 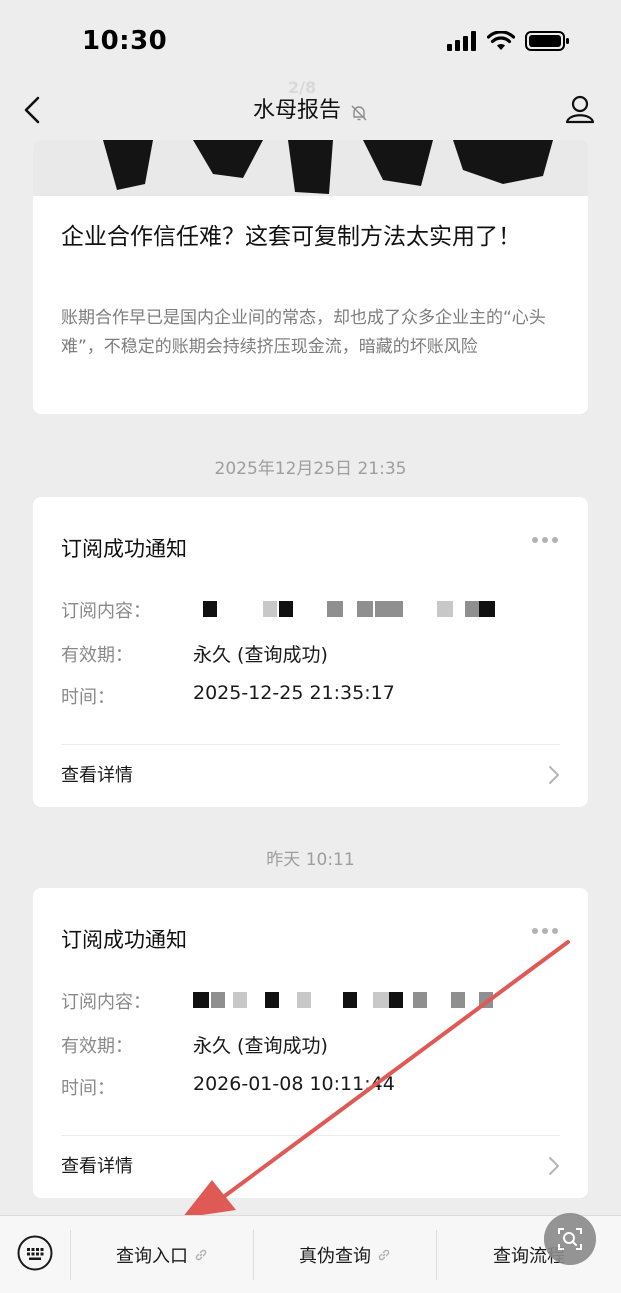 I want to click on article-title: 企业合作信任难？这套可复制方法太实用了！, so click(x=291, y=237).